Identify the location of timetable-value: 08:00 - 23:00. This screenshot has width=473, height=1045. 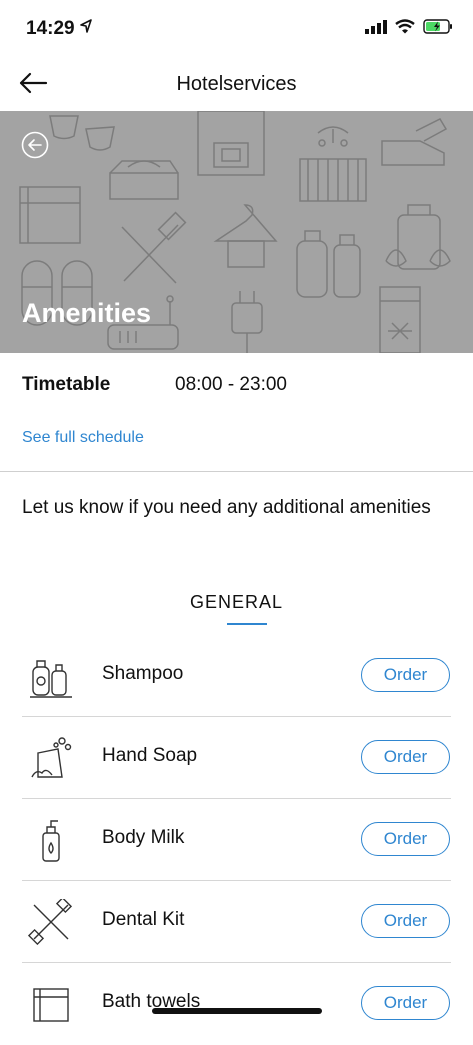
(231, 384).